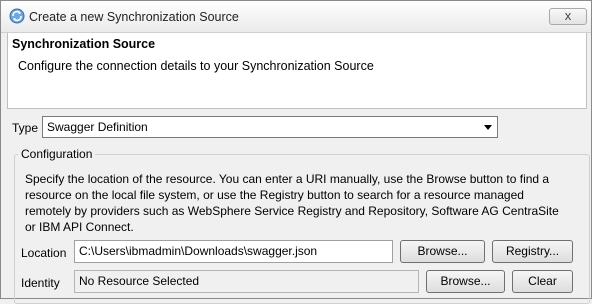 The width and height of the screenshot is (592, 304). Describe the element at coordinates (84, 44) in the screenshot. I see `header-title: Synchronization Source` at that location.